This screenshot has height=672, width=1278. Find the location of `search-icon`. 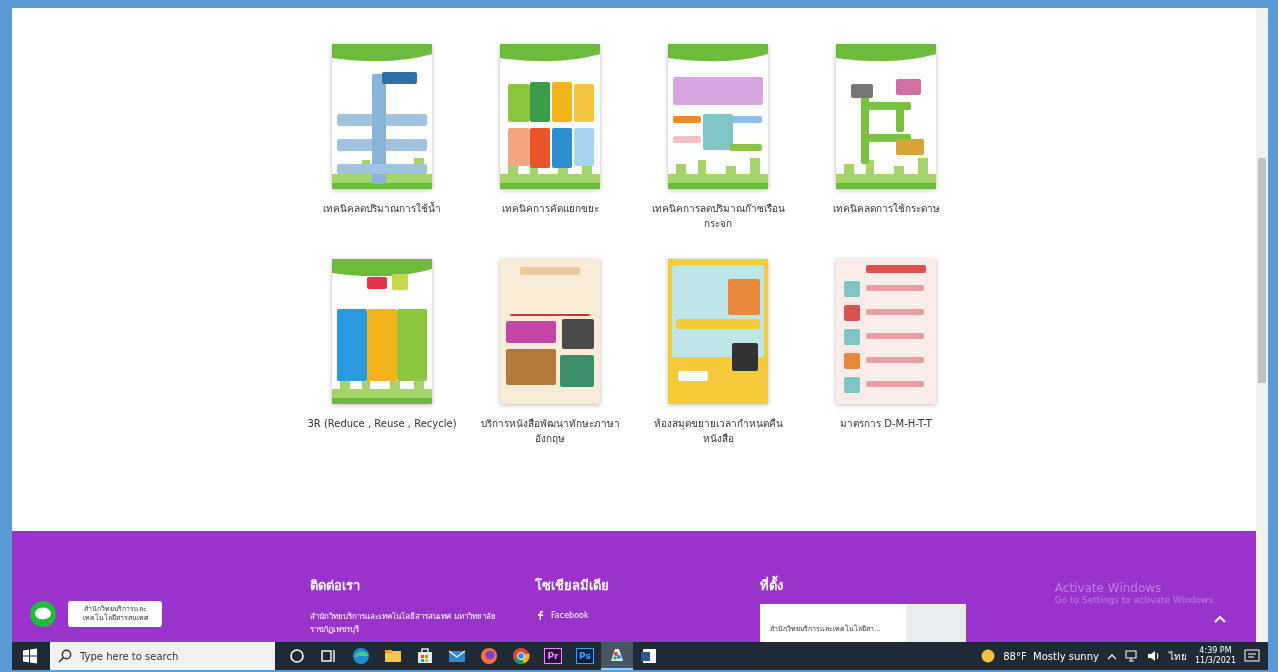

search-icon is located at coordinates (65, 656).